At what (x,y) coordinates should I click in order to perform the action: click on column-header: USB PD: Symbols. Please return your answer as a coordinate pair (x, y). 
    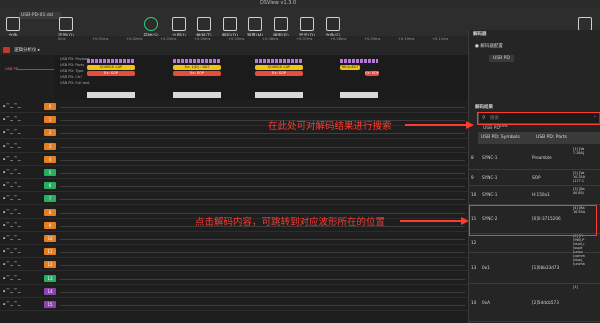
    Looking at the image, I should click on (500, 137).